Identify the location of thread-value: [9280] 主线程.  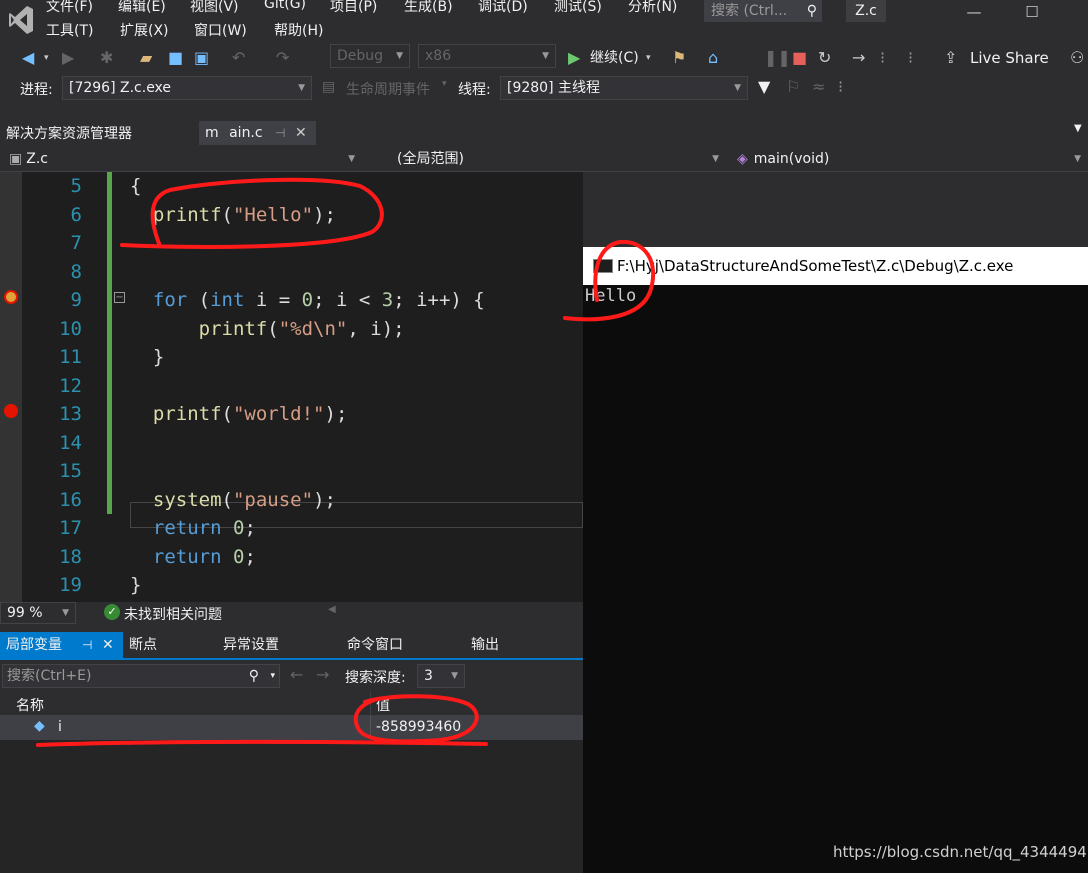
(554, 88).